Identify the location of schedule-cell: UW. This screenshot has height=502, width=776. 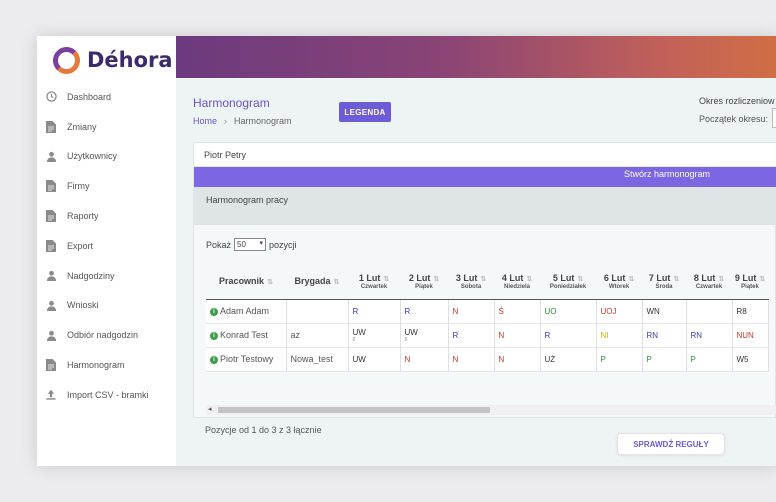
(374, 359).